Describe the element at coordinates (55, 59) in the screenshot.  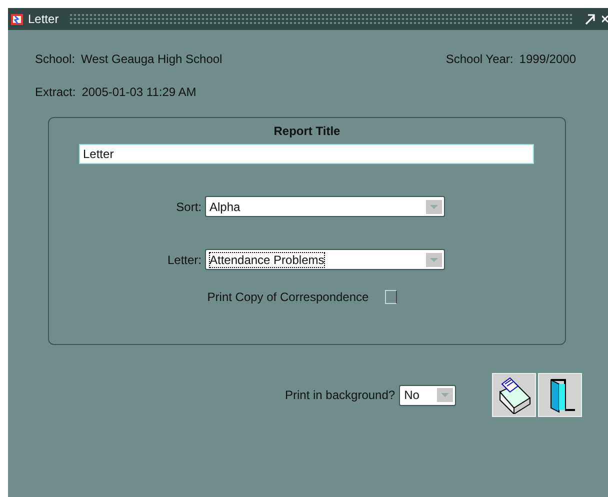
I see `school-label: School:` at that location.